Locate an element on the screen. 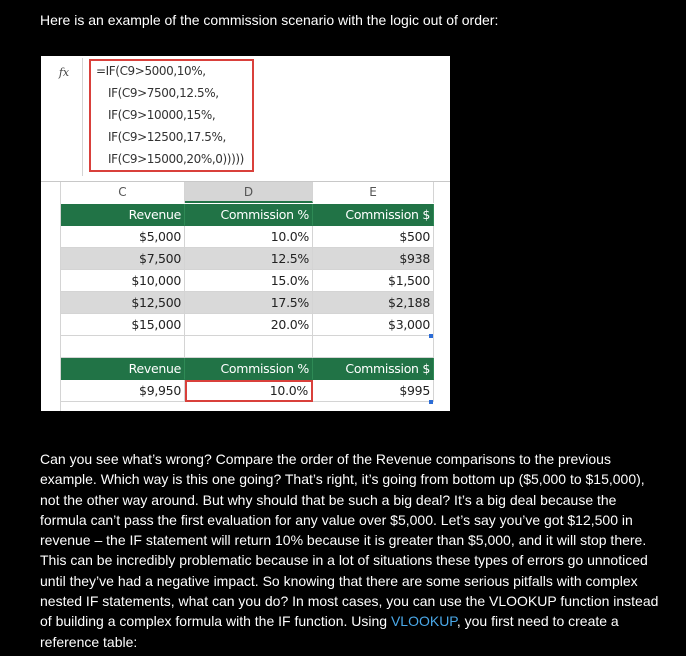  revenue-cell: $12,500 is located at coordinates (123, 303).